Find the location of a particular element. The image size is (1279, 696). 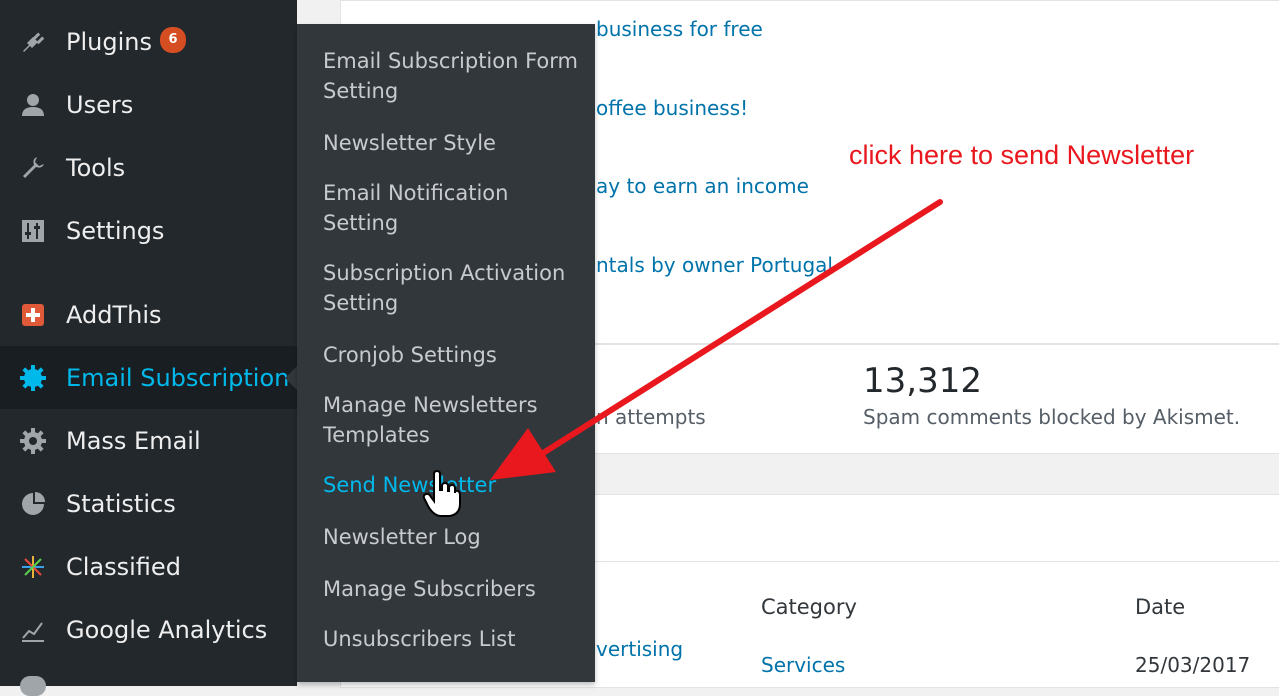

annotation-arrow is located at coordinates (716, 339).